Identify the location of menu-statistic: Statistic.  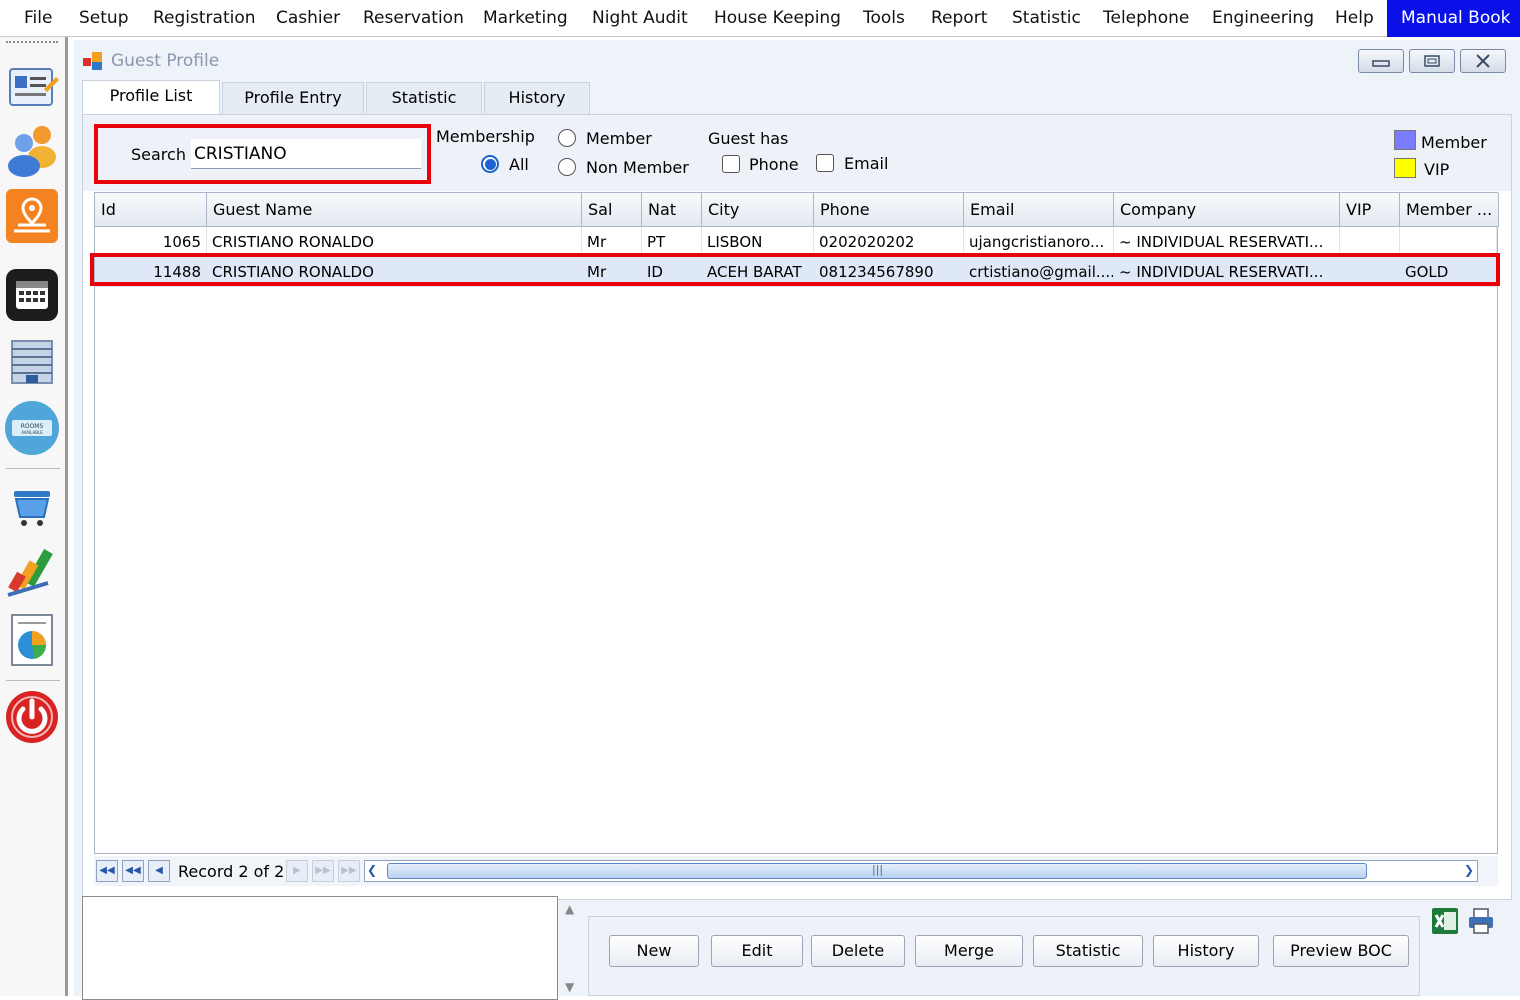
(1046, 18).